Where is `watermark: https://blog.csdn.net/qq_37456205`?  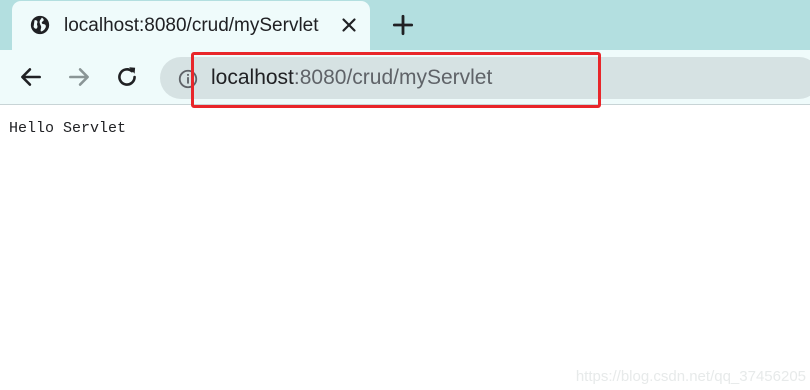
watermark: https://blog.csdn.net/qq_37456205 is located at coordinates (690, 376).